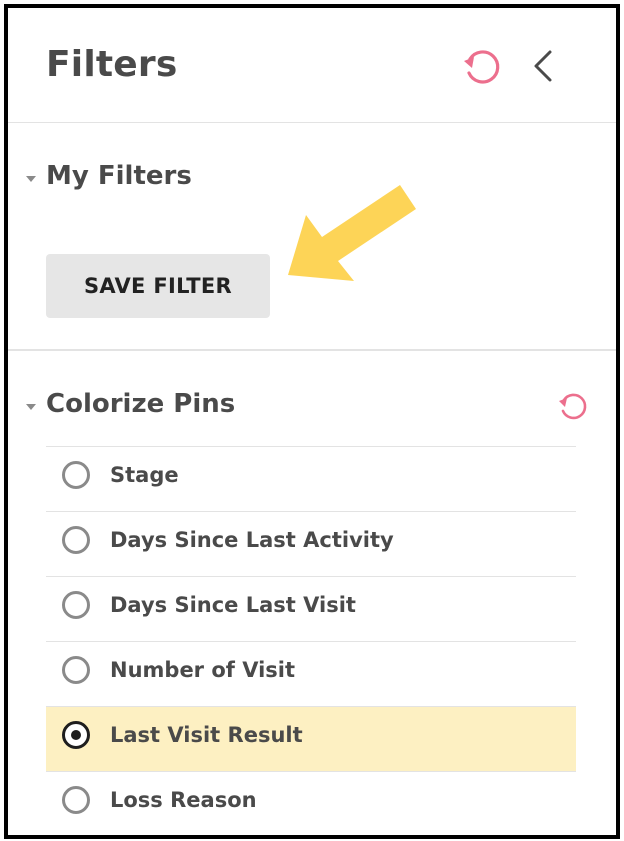  Describe the element at coordinates (233, 605) in the screenshot. I see `option-label: Days Since Last Visit` at that location.